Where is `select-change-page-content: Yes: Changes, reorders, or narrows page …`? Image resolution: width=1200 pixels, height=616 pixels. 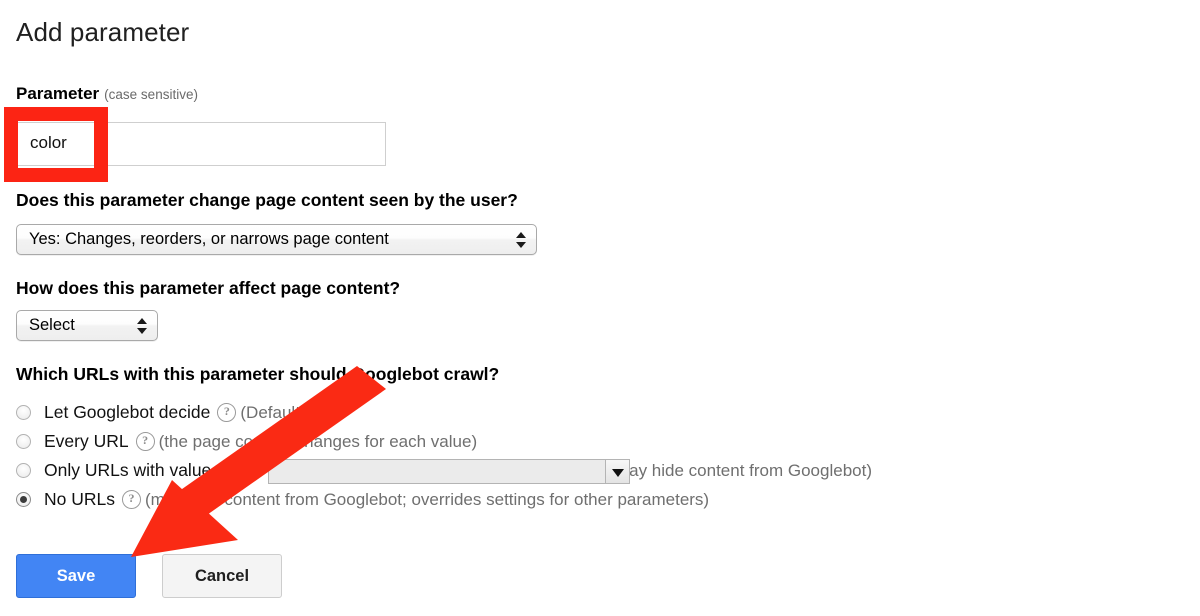 select-change-page-content: Yes: Changes, reorders, or narrows page … is located at coordinates (276, 239).